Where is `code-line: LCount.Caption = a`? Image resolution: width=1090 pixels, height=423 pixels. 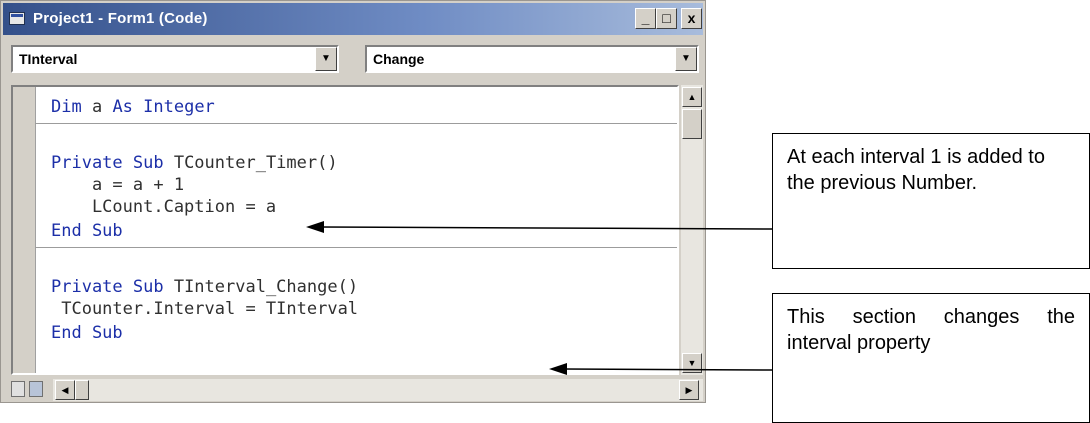 code-line: LCount.Caption = a is located at coordinates (163, 207).